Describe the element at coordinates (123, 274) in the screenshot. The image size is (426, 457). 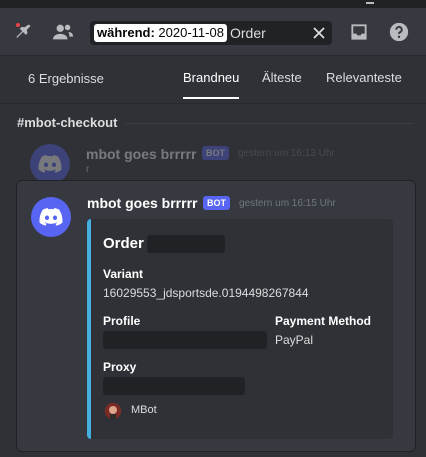
I see `field-name-variant: Variant` at that location.